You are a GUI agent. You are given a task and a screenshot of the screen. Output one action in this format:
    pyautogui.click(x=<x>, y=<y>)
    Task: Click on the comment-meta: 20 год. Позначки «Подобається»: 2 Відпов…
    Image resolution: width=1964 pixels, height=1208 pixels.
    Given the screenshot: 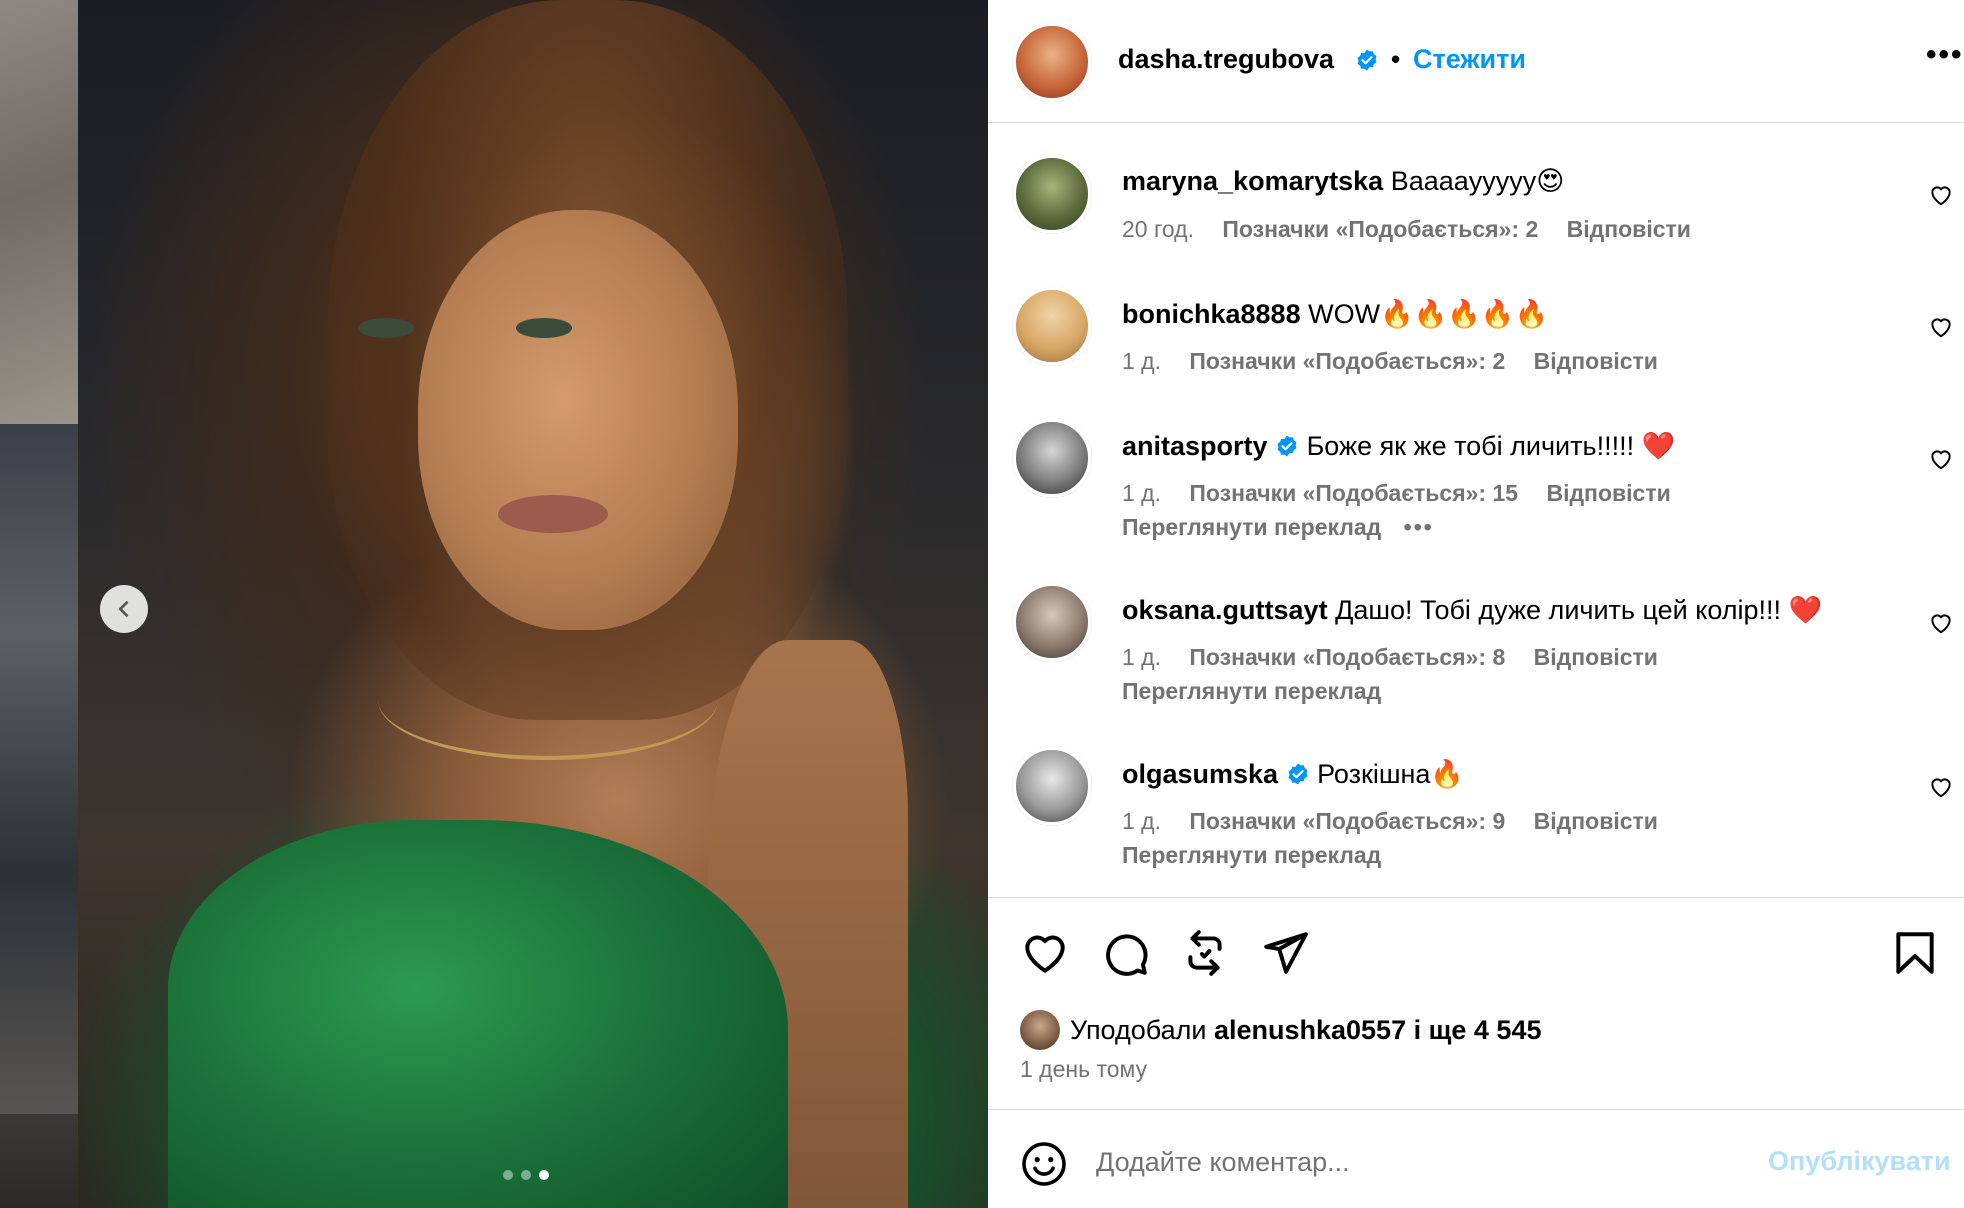 What is the action you would take?
    pyautogui.click(x=1417, y=229)
    